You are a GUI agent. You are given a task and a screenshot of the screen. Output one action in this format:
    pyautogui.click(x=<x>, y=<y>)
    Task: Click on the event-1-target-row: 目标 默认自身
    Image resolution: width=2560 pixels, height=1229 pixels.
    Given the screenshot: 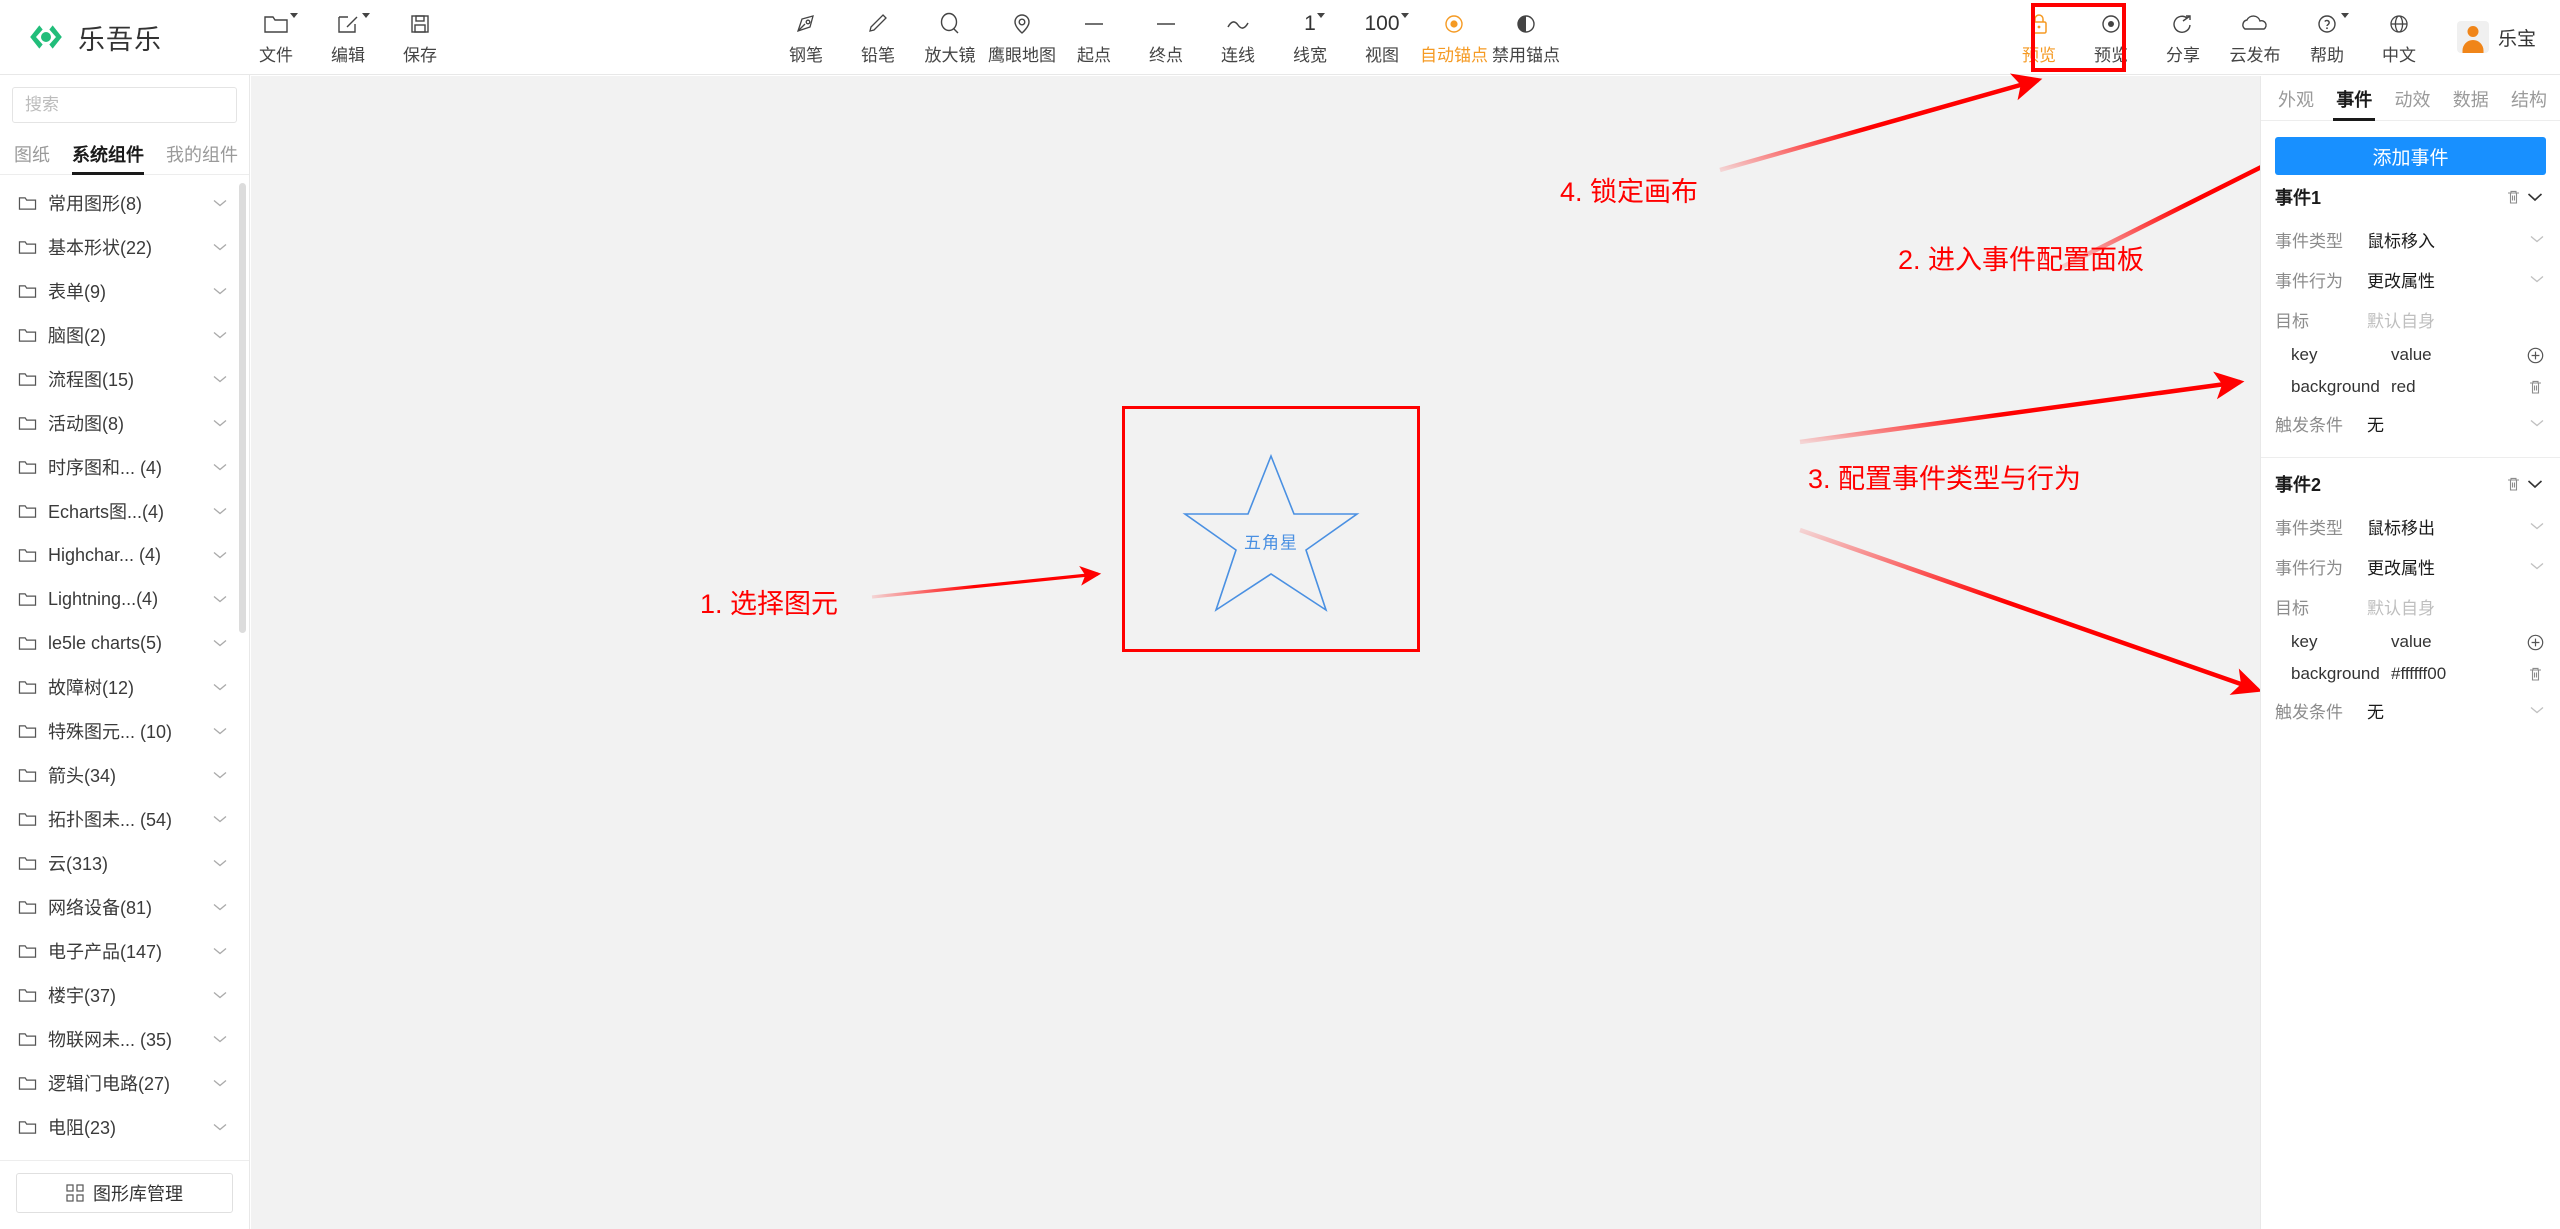 What is the action you would take?
    pyautogui.click(x=2410, y=319)
    